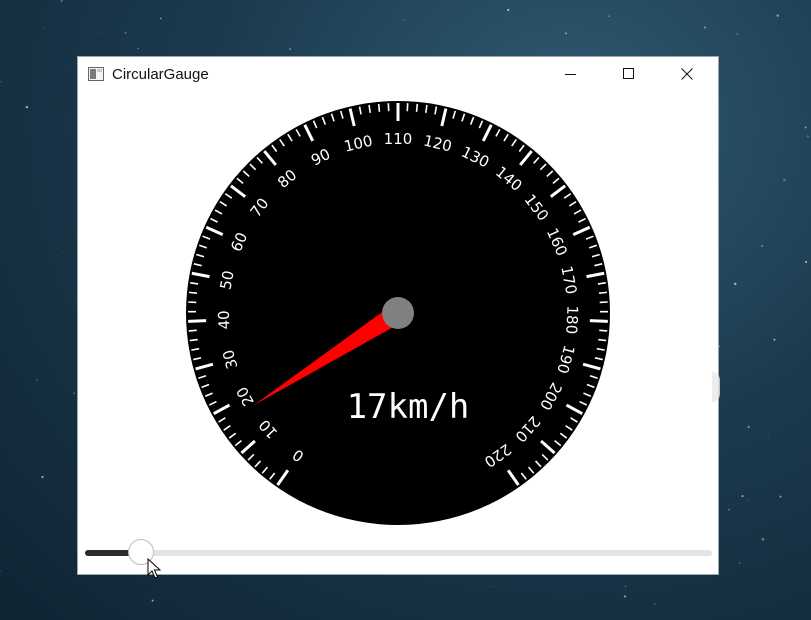  Describe the element at coordinates (398, 553) in the screenshot. I see `speed-slider` at that location.